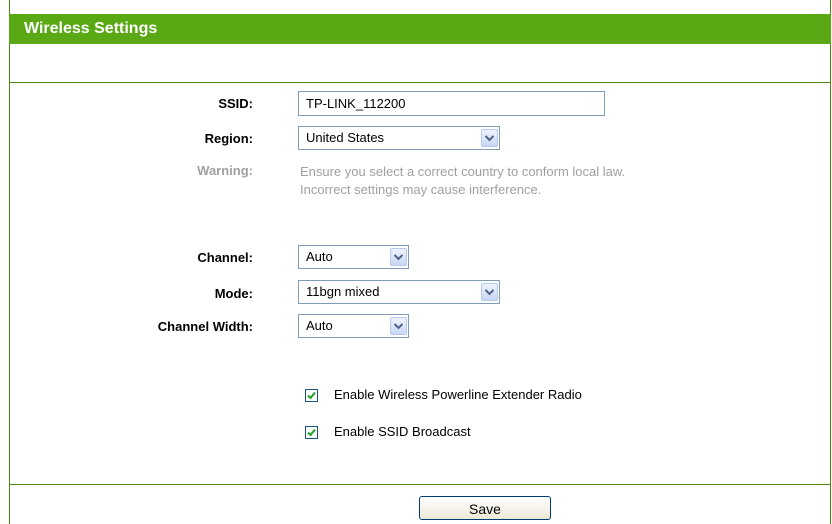  I want to click on mode-select: 11bgn mixed, so click(399, 292).